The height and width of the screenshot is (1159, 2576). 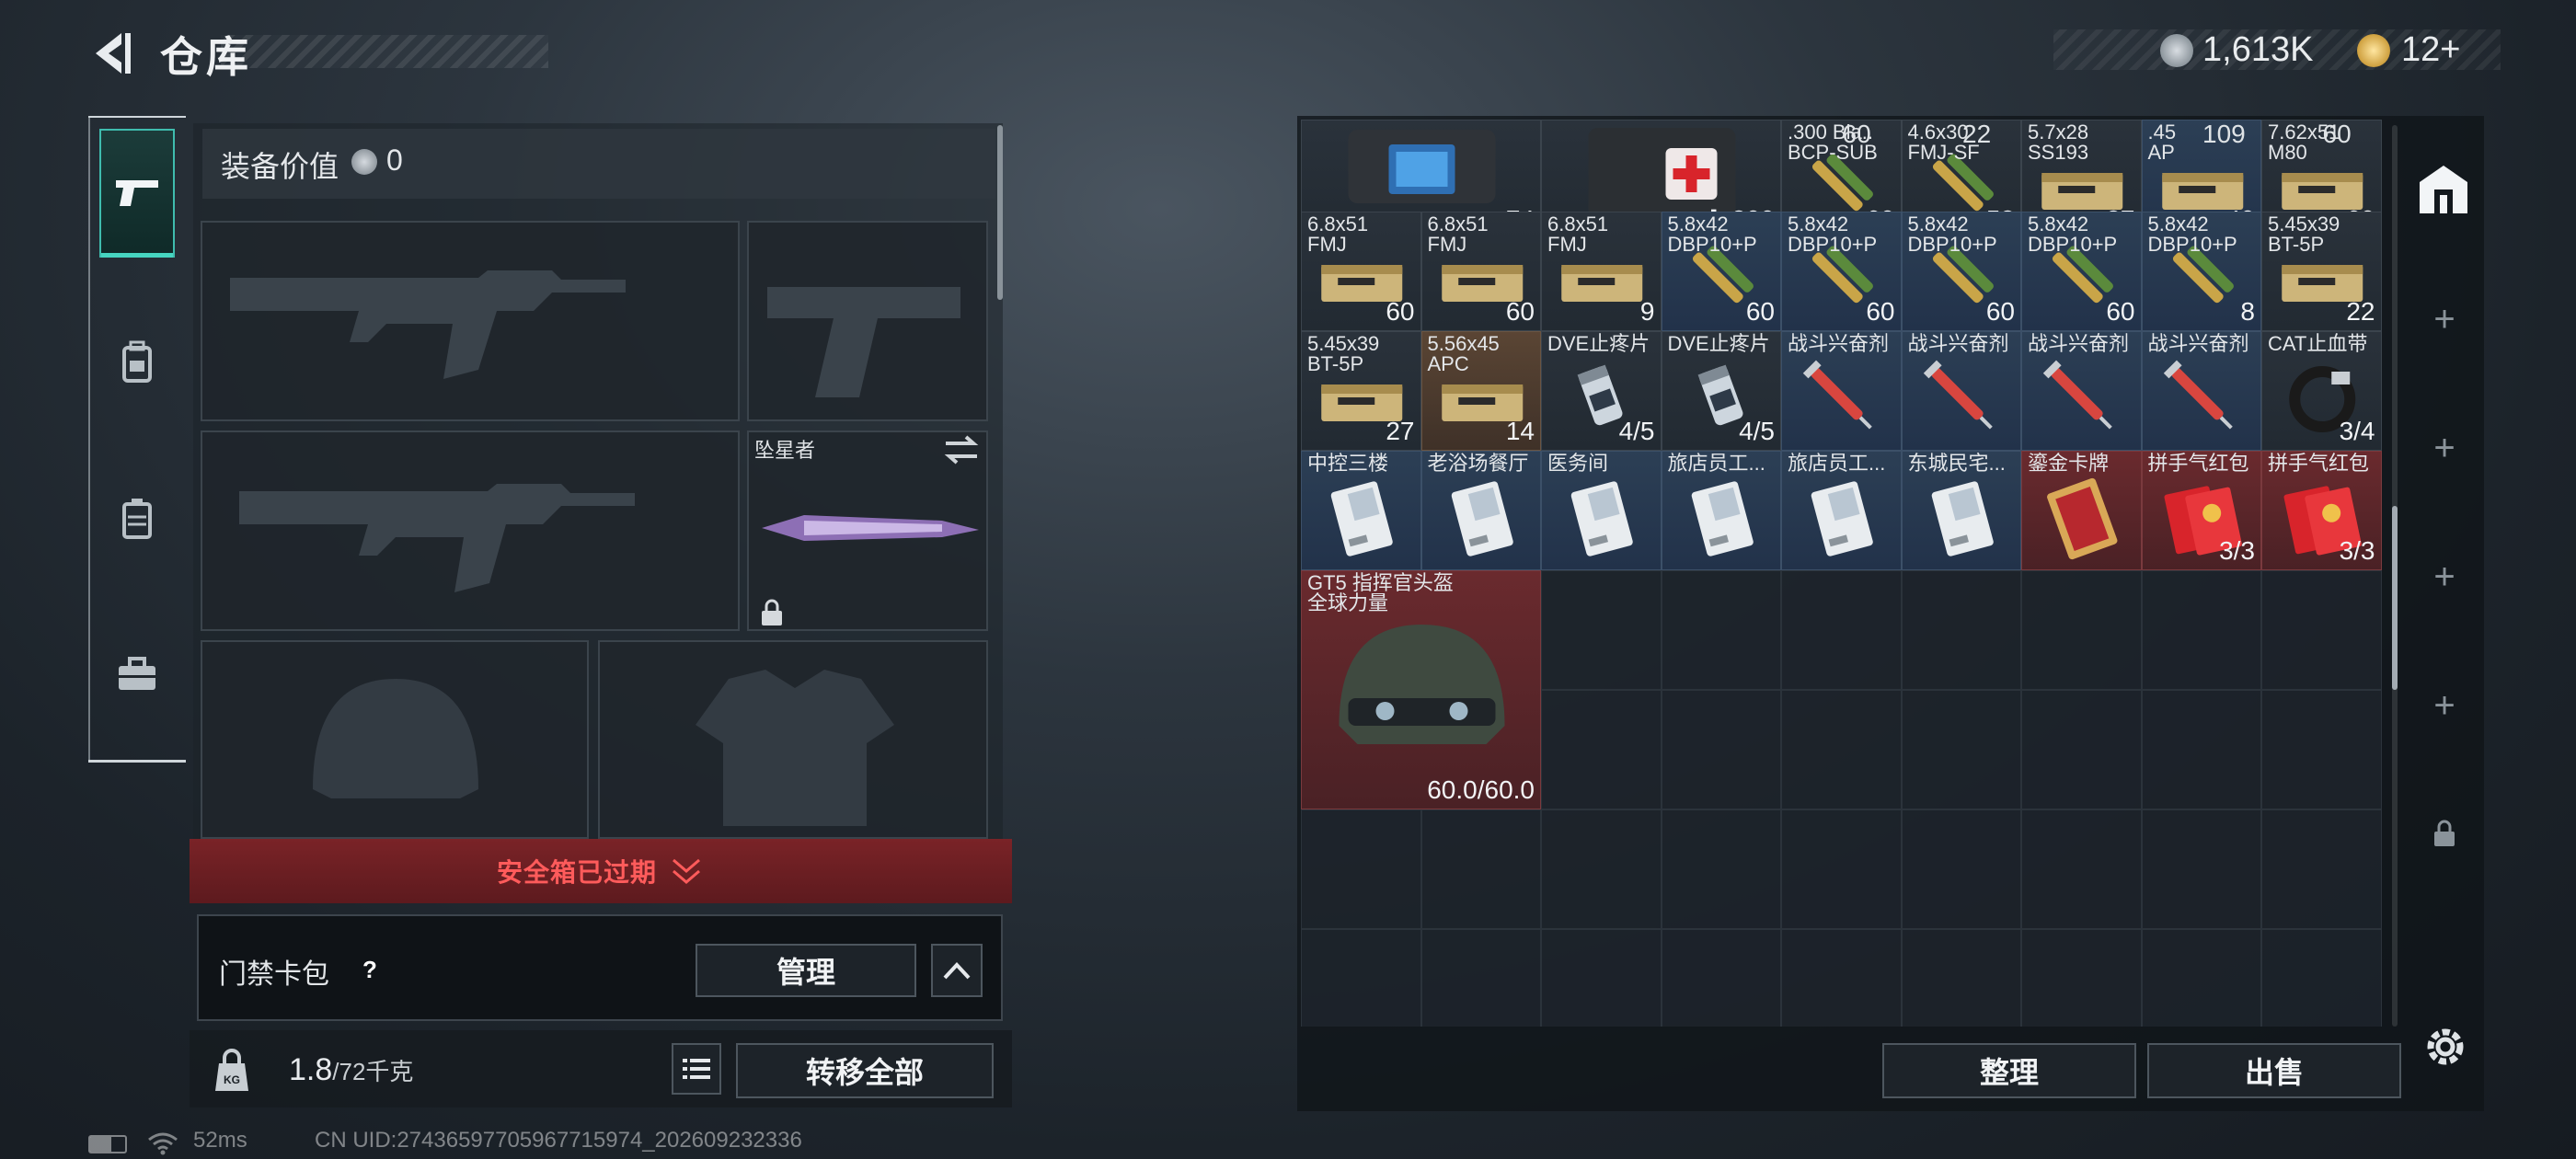 What do you see at coordinates (470, 321) in the screenshot?
I see `primary-weapon-slot` at bounding box center [470, 321].